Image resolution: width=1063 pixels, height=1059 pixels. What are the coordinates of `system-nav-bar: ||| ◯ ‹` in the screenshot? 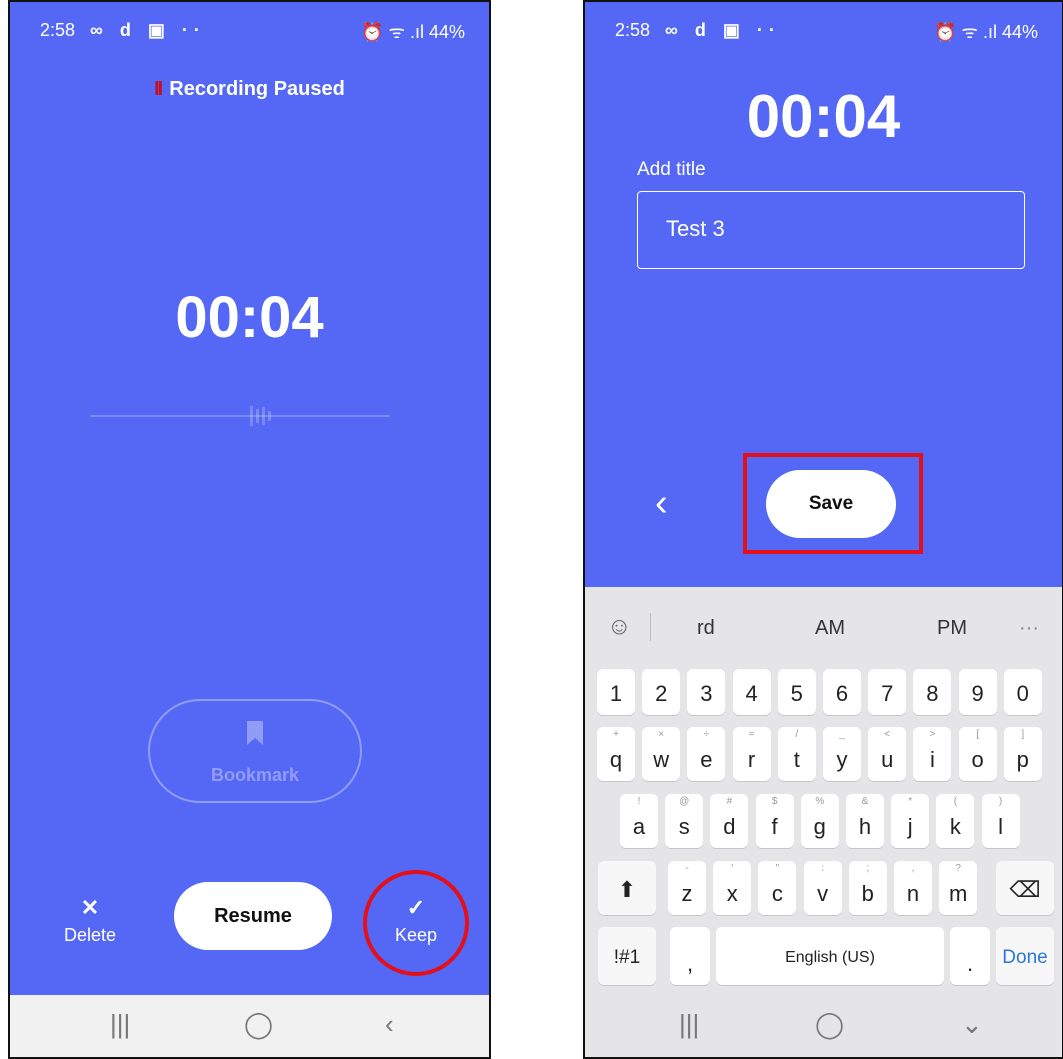 It's located at (249, 1026).